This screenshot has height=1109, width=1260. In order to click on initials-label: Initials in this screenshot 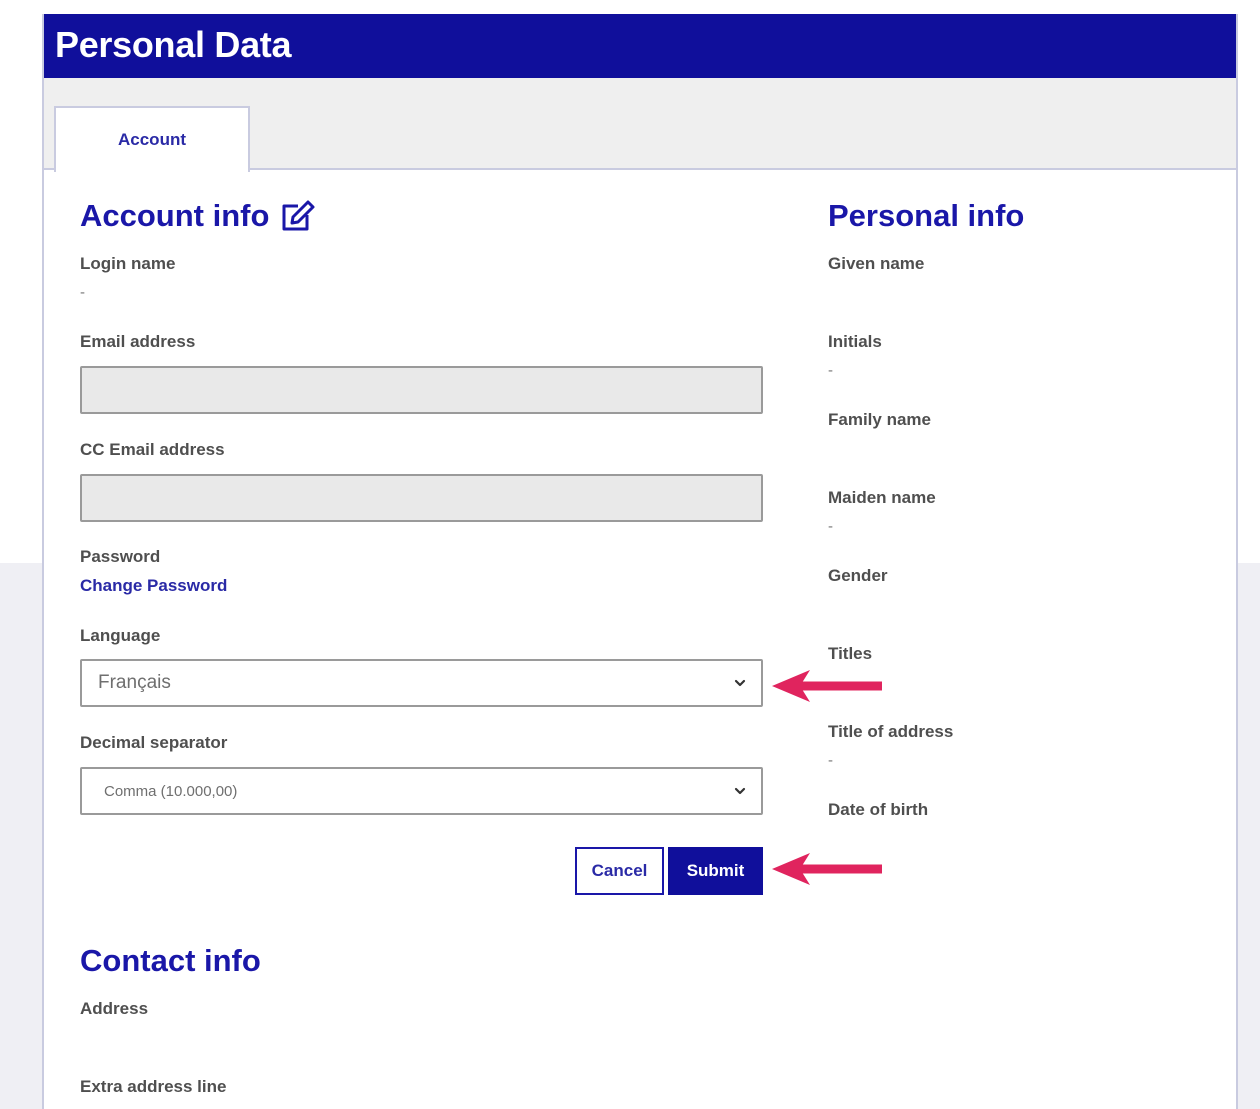, I will do `click(855, 341)`.